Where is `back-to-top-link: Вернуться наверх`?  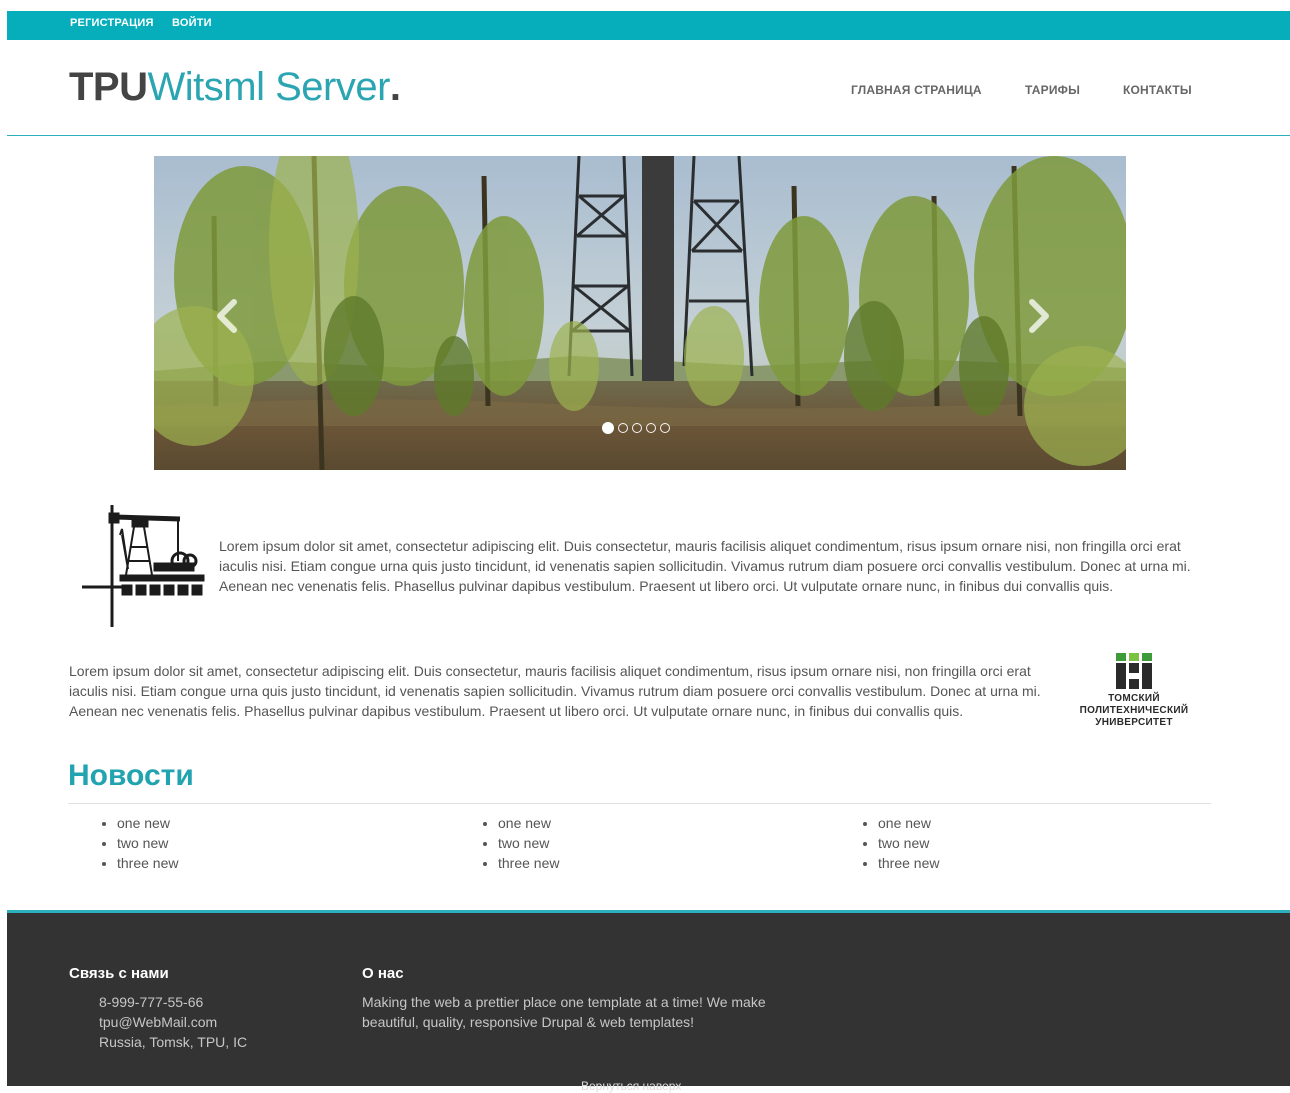
back-to-top-link: Вернуться наверх is located at coordinates (631, 1086).